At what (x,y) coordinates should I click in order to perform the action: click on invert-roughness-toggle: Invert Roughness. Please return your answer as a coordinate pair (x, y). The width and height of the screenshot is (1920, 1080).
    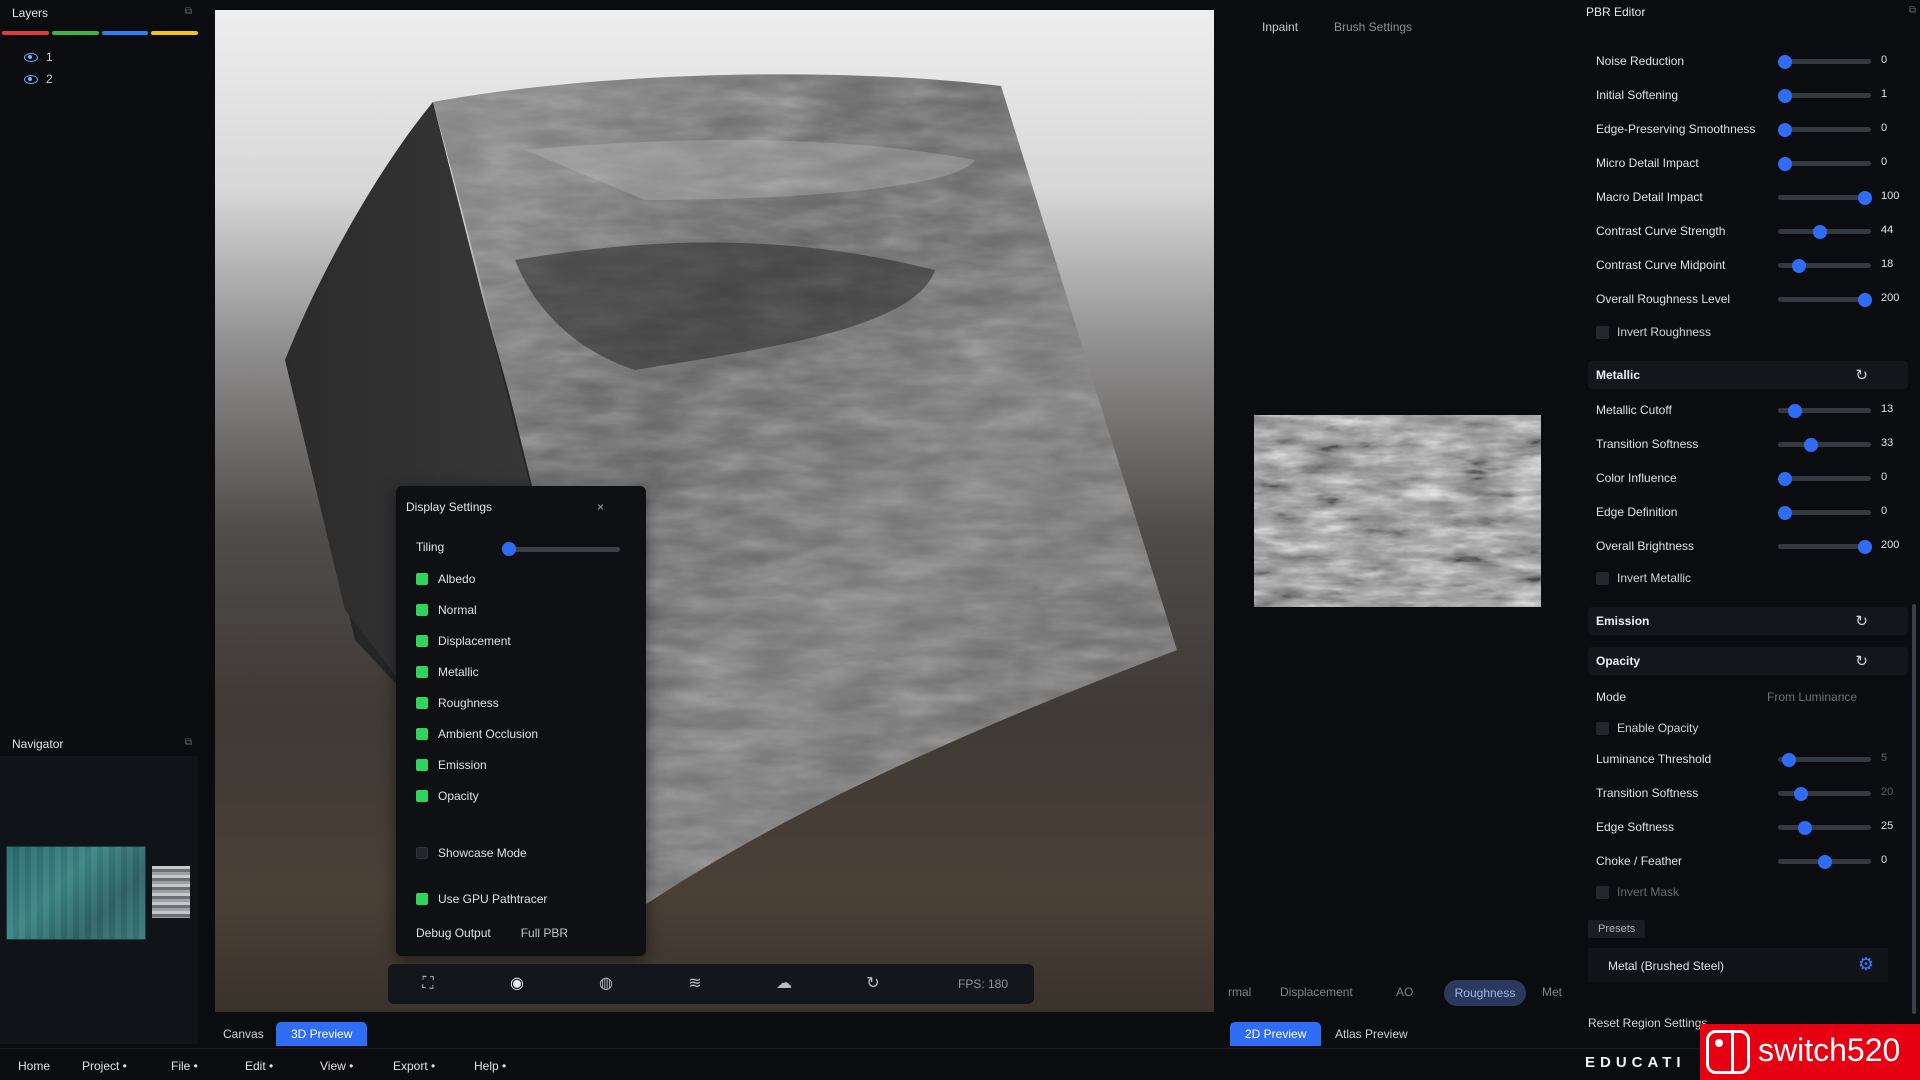
    Looking at the image, I should click on (1653, 332).